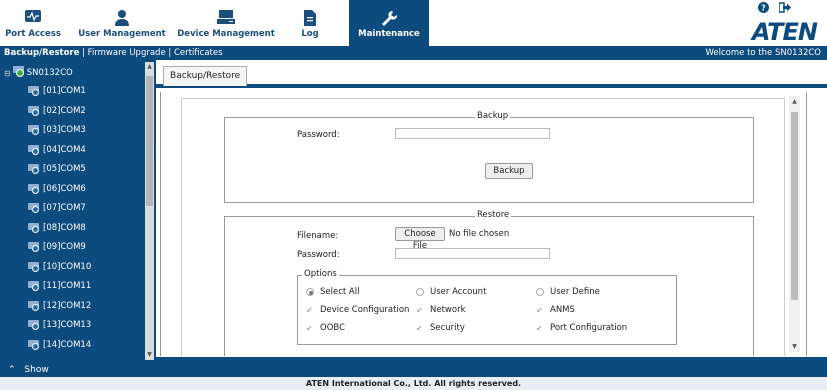 Image resolution: width=827 pixels, height=390 pixels. What do you see at coordinates (420, 239) in the screenshot?
I see `choose-file-button: Choose File` at bounding box center [420, 239].